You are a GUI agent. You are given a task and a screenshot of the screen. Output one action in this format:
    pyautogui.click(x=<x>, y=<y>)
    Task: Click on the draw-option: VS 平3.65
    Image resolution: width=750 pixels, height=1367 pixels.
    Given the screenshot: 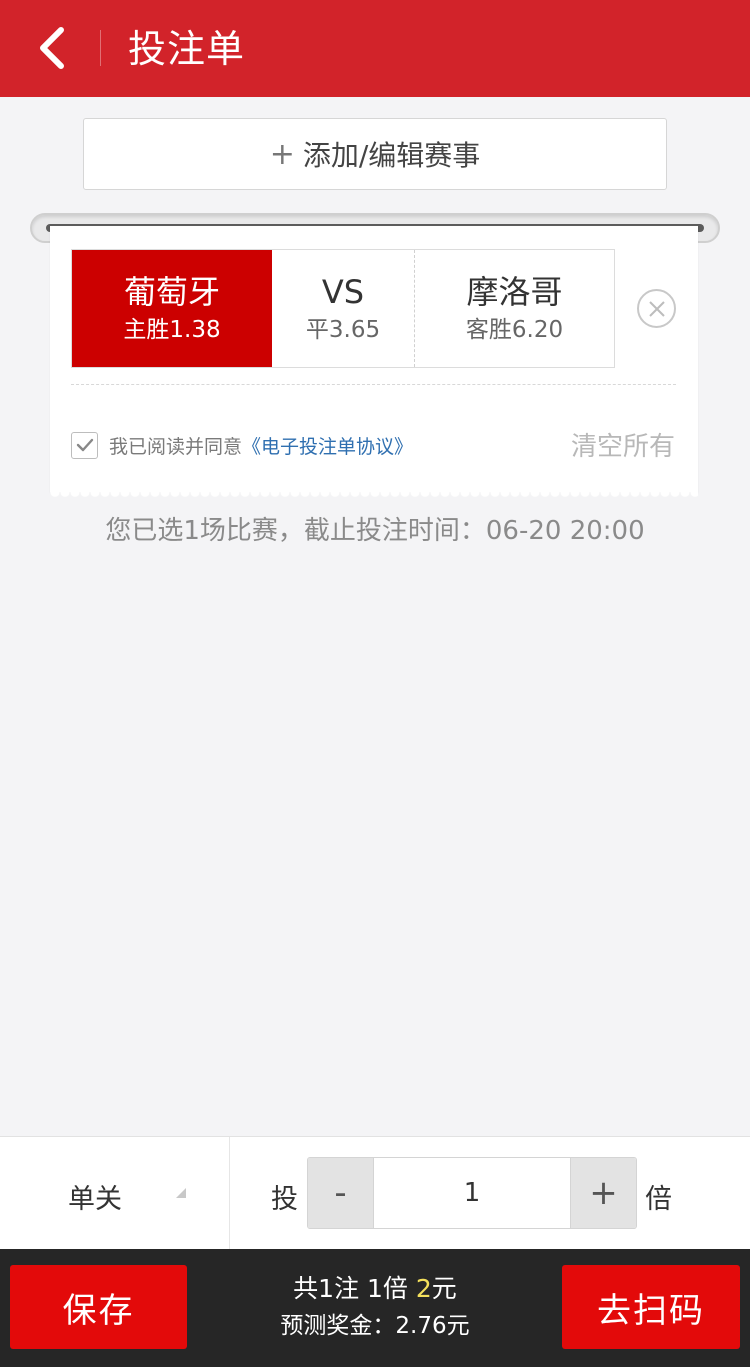 What is the action you would take?
    pyautogui.click(x=343, y=308)
    